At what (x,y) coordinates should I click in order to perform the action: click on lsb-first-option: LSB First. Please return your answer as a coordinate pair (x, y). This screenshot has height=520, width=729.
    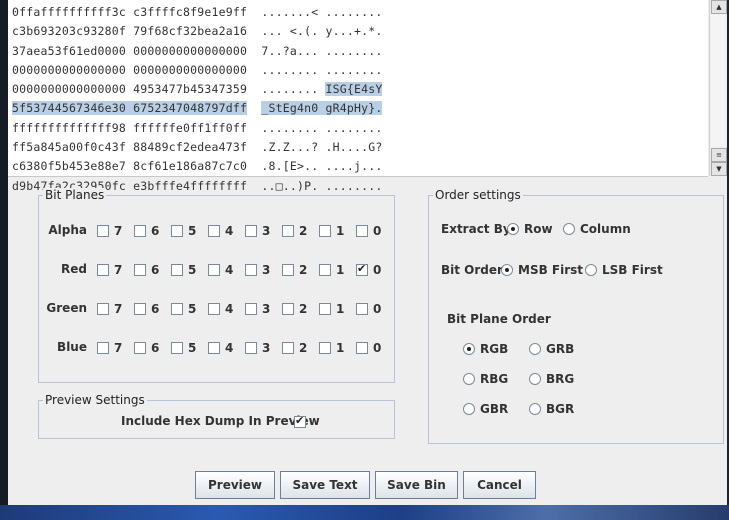
    Looking at the image, I should click on (624, 270).